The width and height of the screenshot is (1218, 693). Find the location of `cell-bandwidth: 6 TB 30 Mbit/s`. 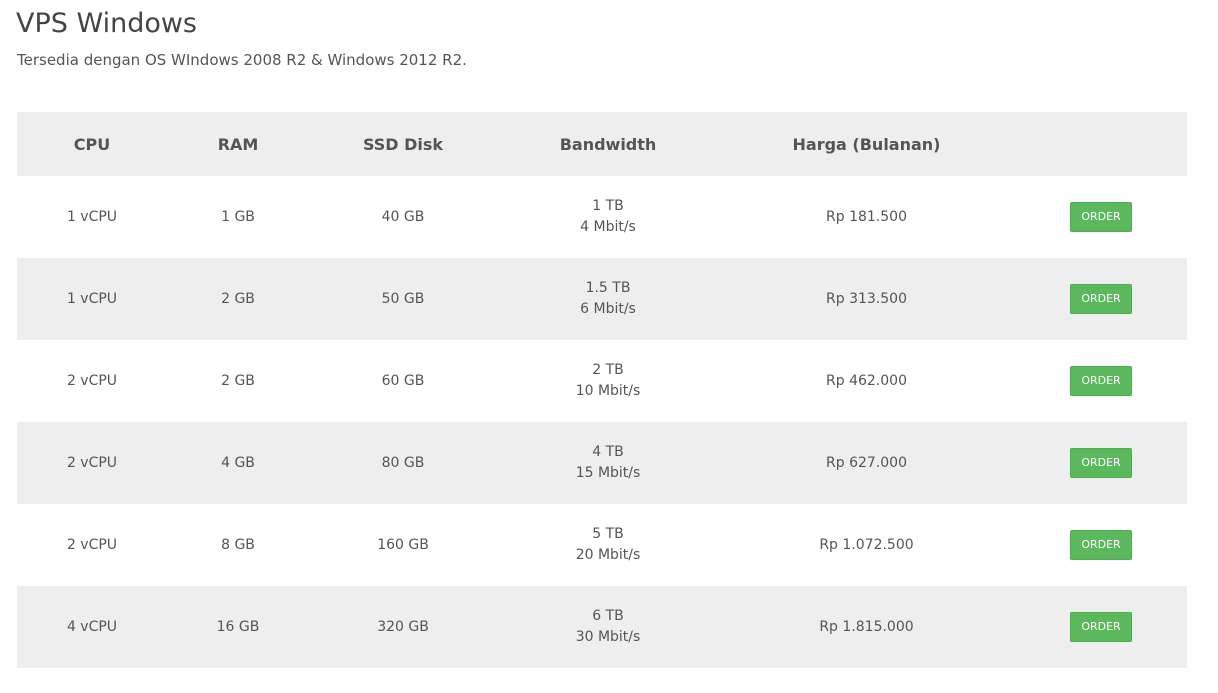

cell-bandwidth: 6 TB 30 Mbit/s is located at coordinates (608, 627).